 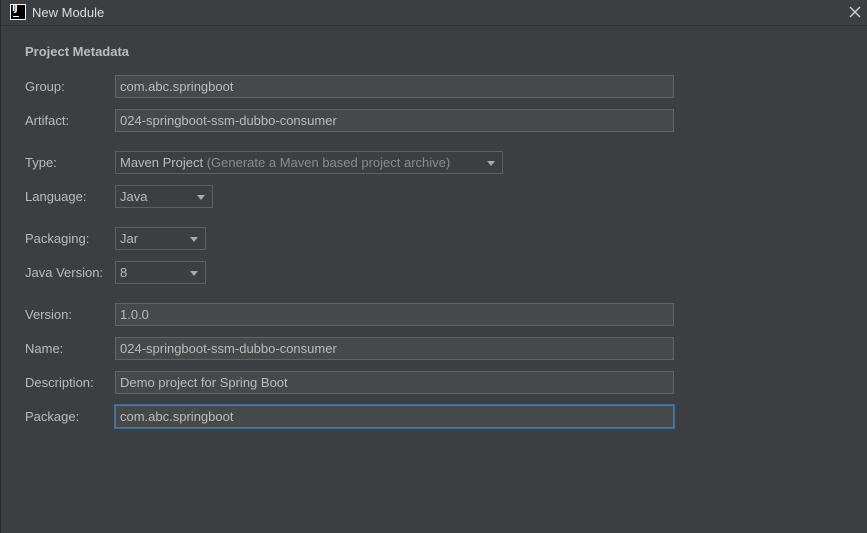 What do you see at coordinates (77, 51) in the screenshot?
I see `section-title: Project Metadata` at bounding box center [77, 51].